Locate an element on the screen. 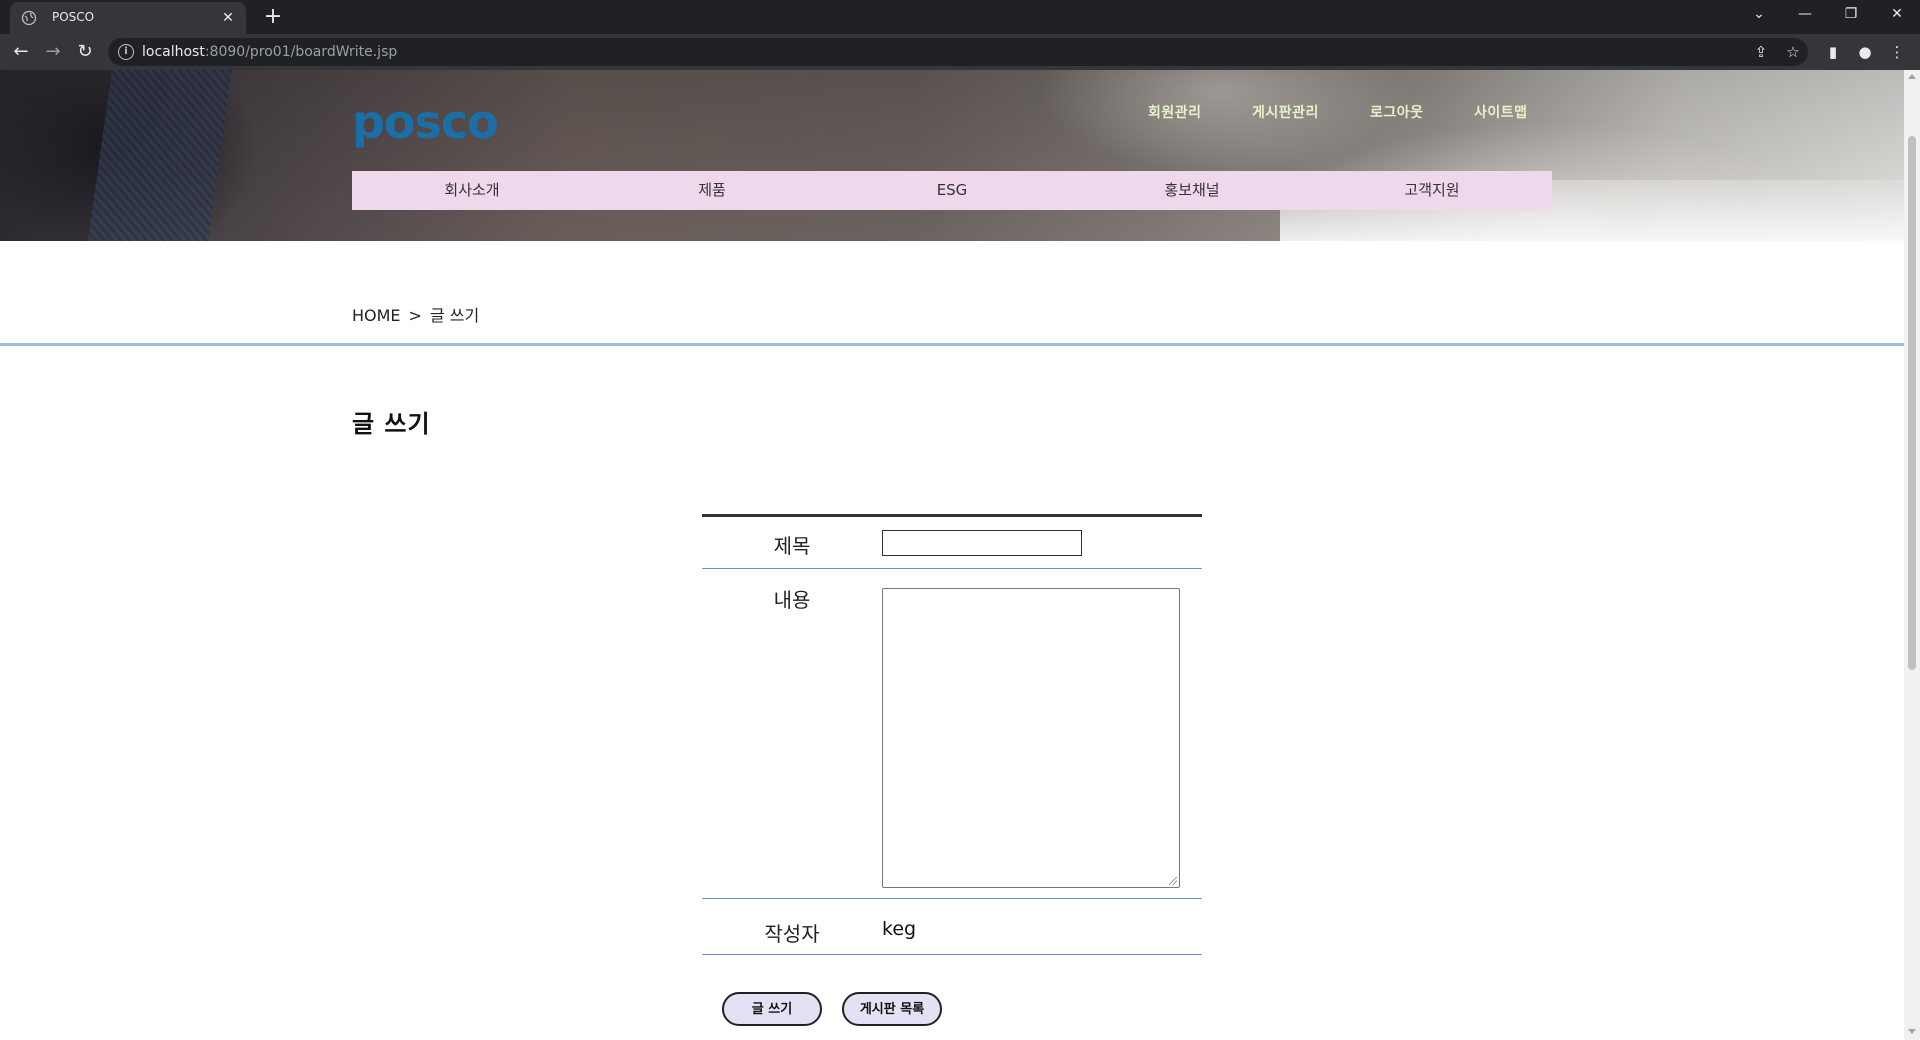 The image size is (1920, 1040). nav-item-support: 고객지원 is located at coordinates (1432, 190).